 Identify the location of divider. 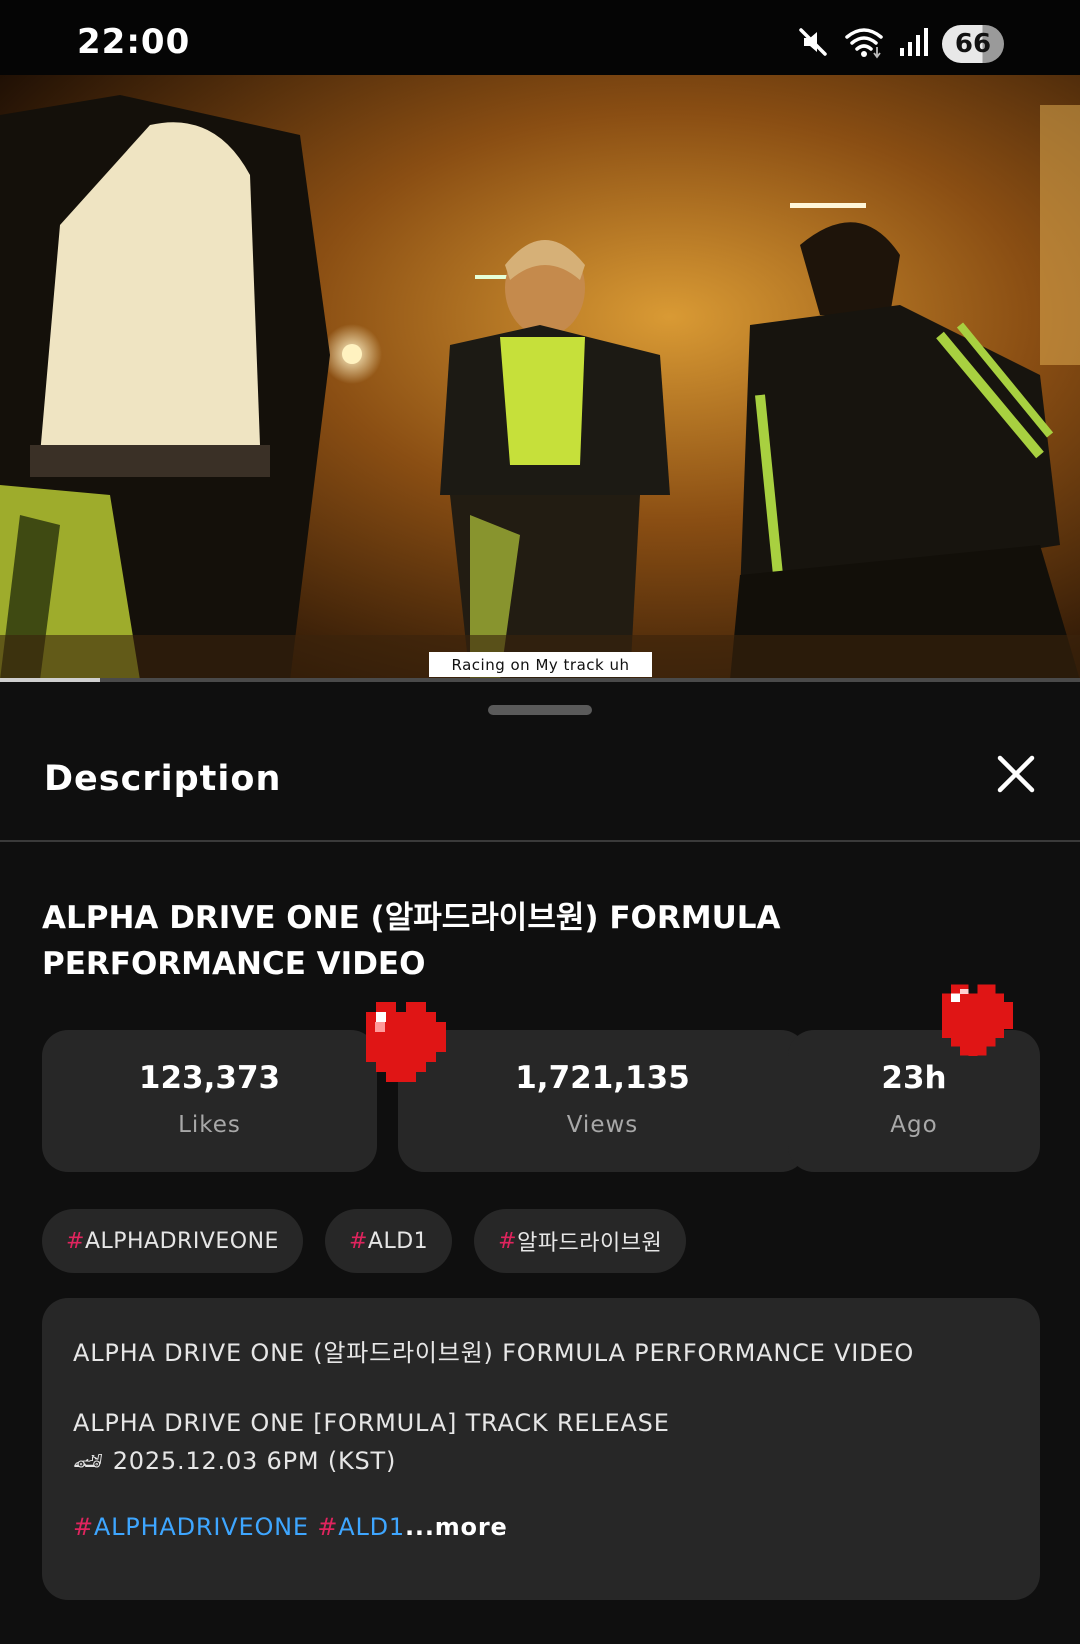
(540, 841).